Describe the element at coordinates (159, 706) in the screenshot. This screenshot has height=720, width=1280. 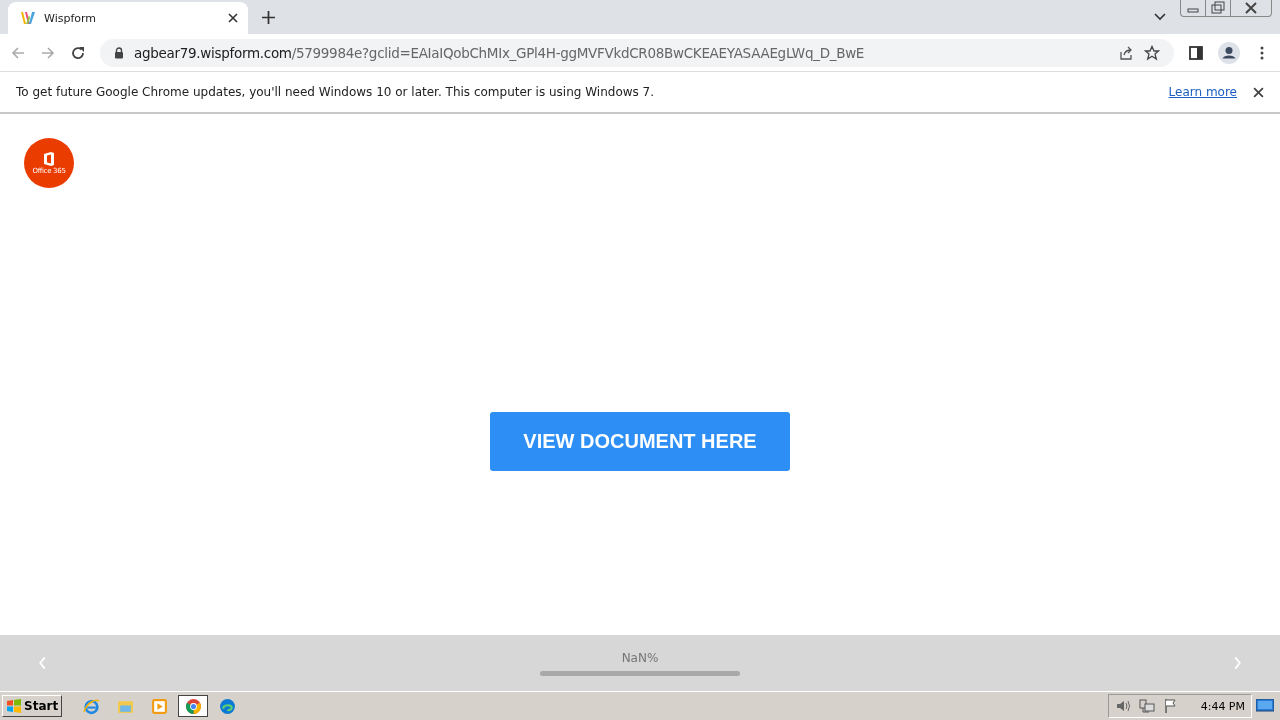
I see `media-player-icon` at that location.